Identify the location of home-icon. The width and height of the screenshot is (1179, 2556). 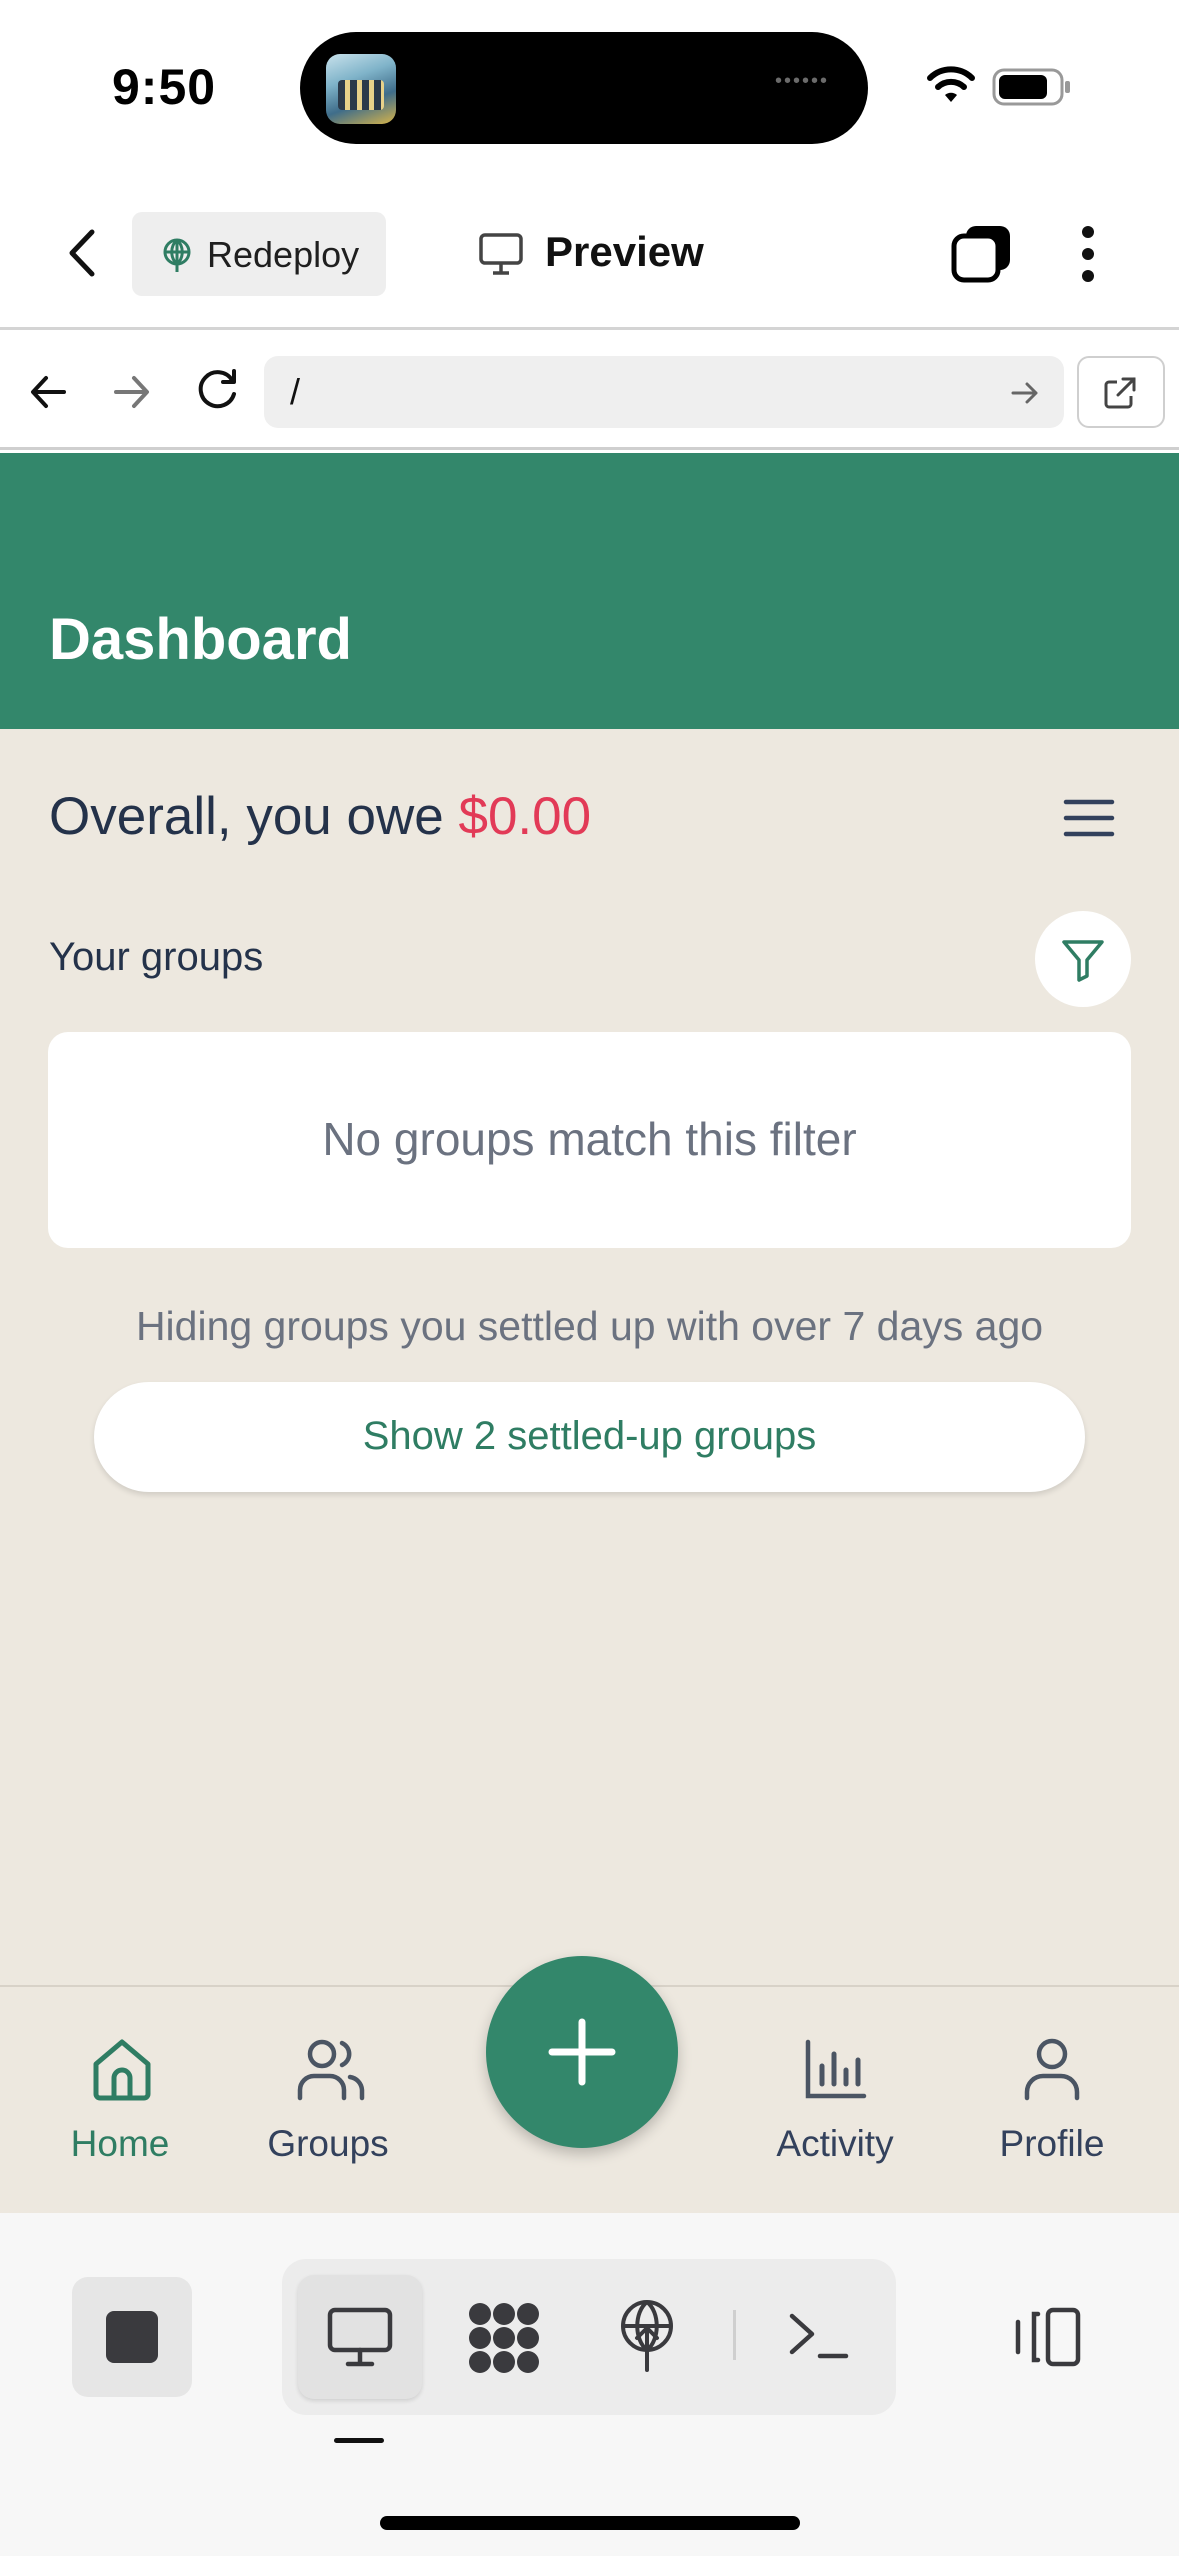
(122, 2069).